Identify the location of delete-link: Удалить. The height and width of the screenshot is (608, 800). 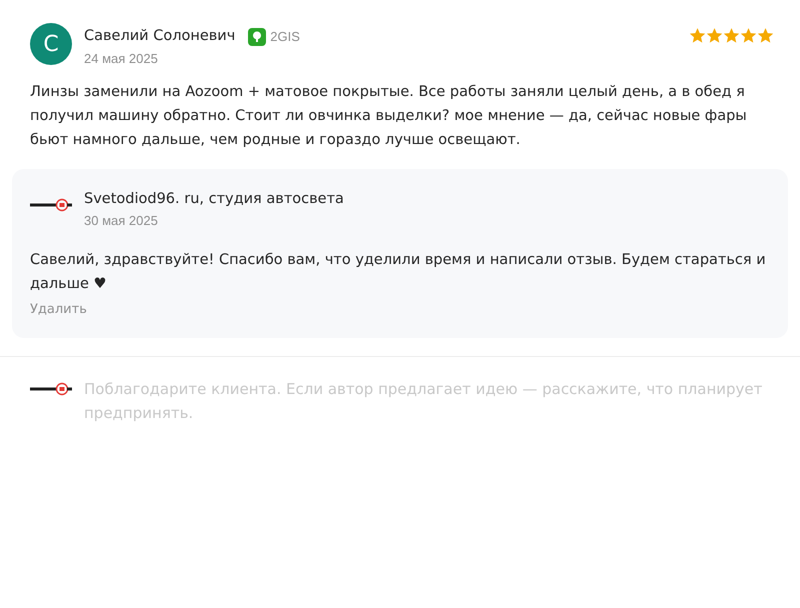
(58, 309).